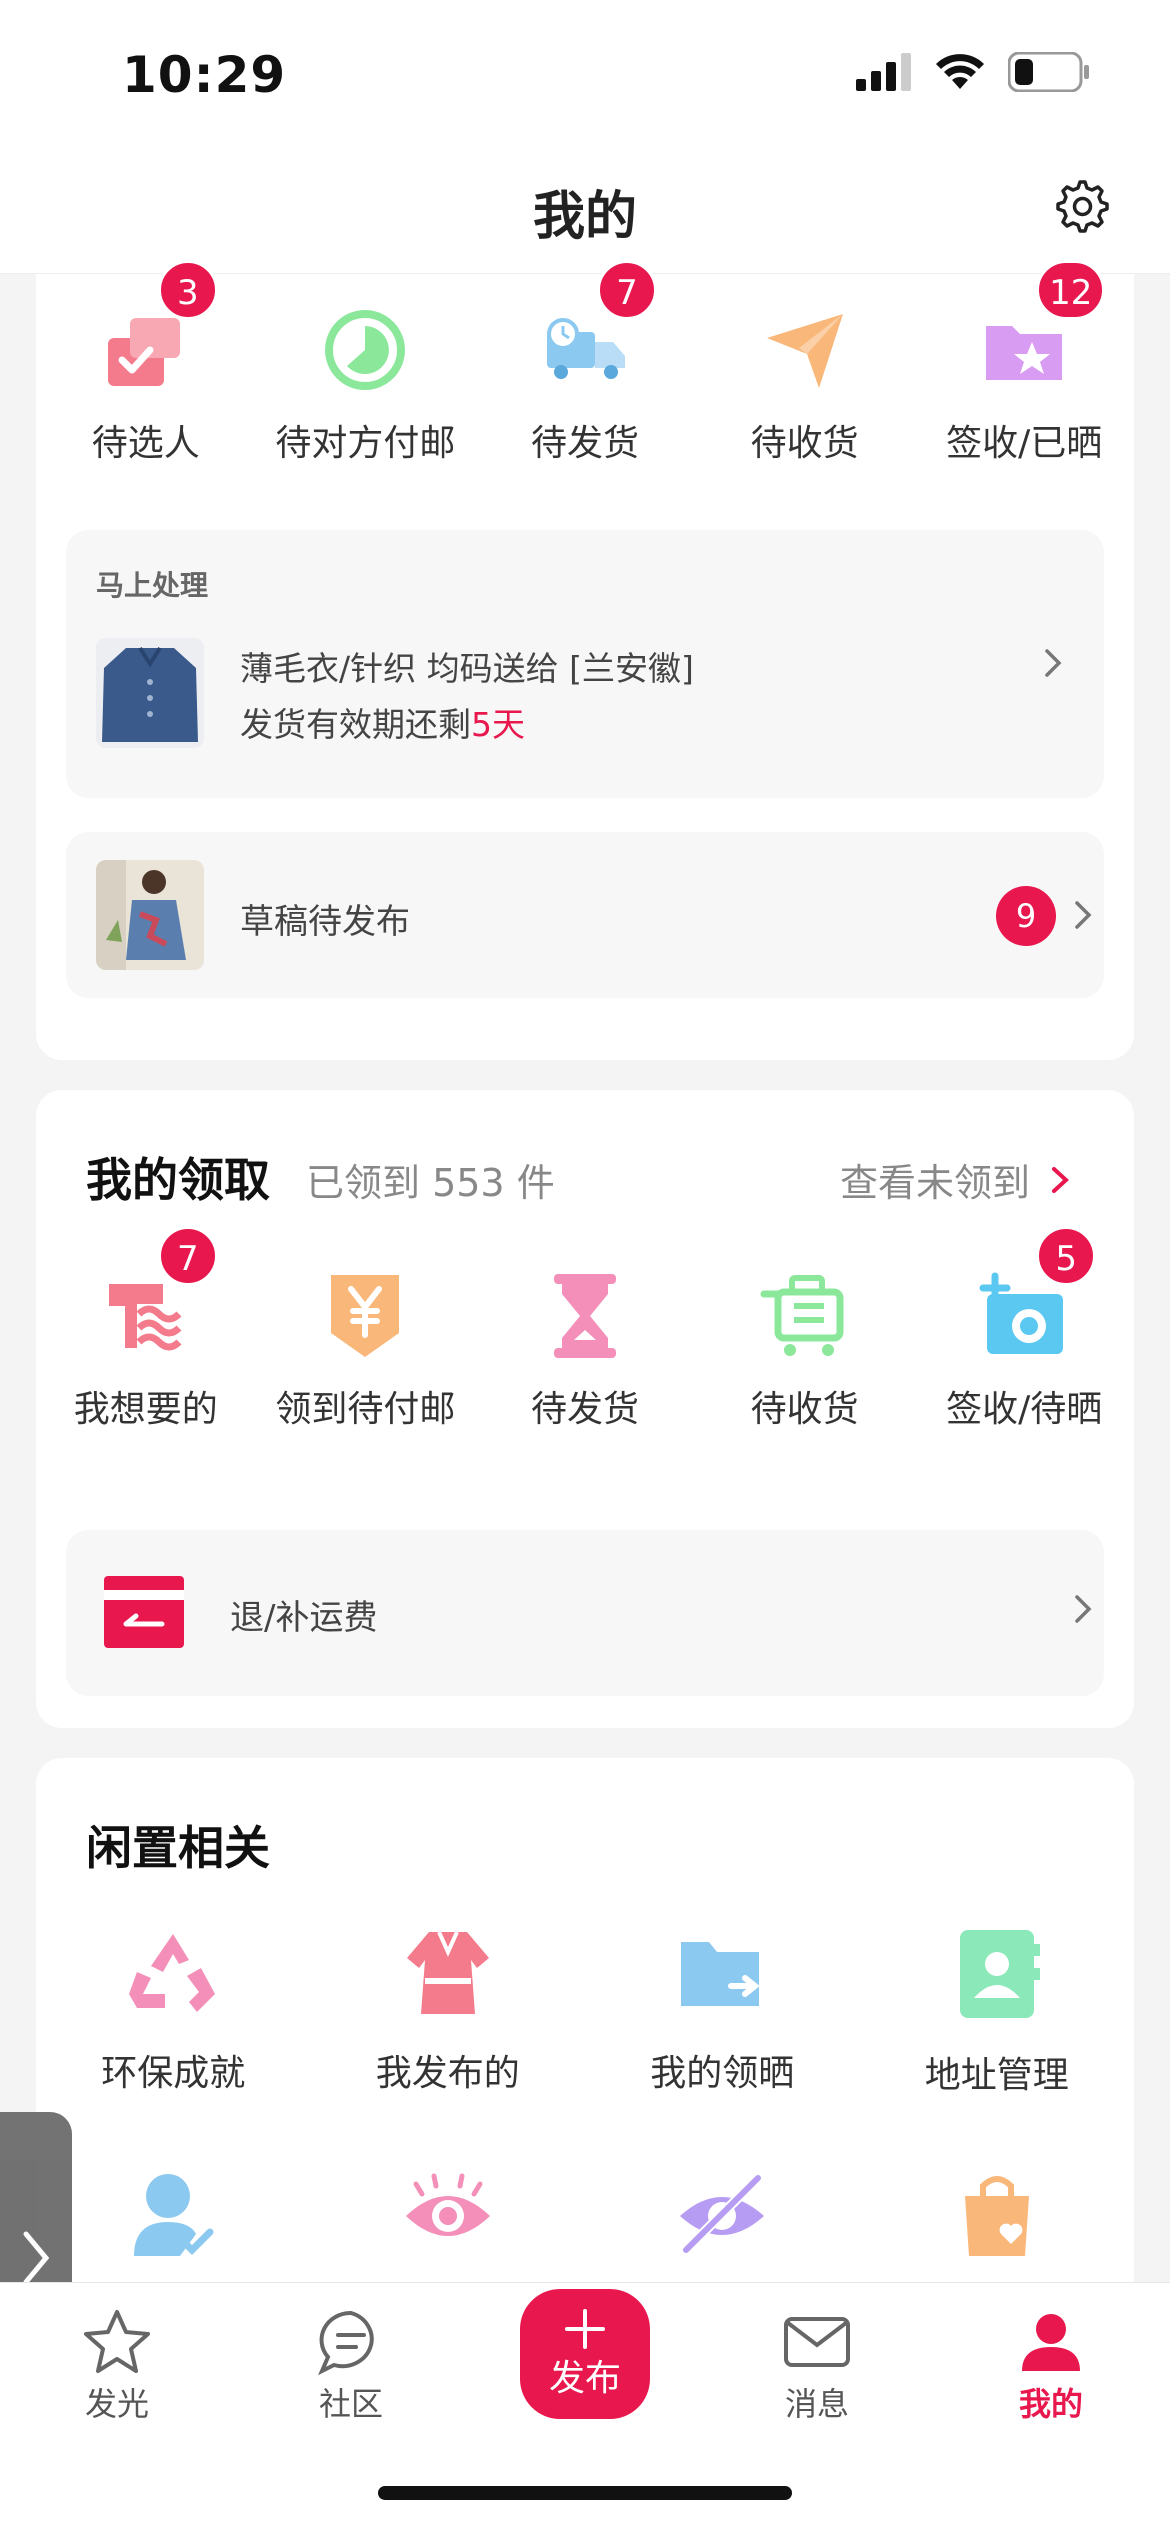 This screenshot has width=1170, height=2532. What do you see at coordinates (802, 1315) in the screenshot?
I see `trolley-icon` at bounding box center [802, 1315].